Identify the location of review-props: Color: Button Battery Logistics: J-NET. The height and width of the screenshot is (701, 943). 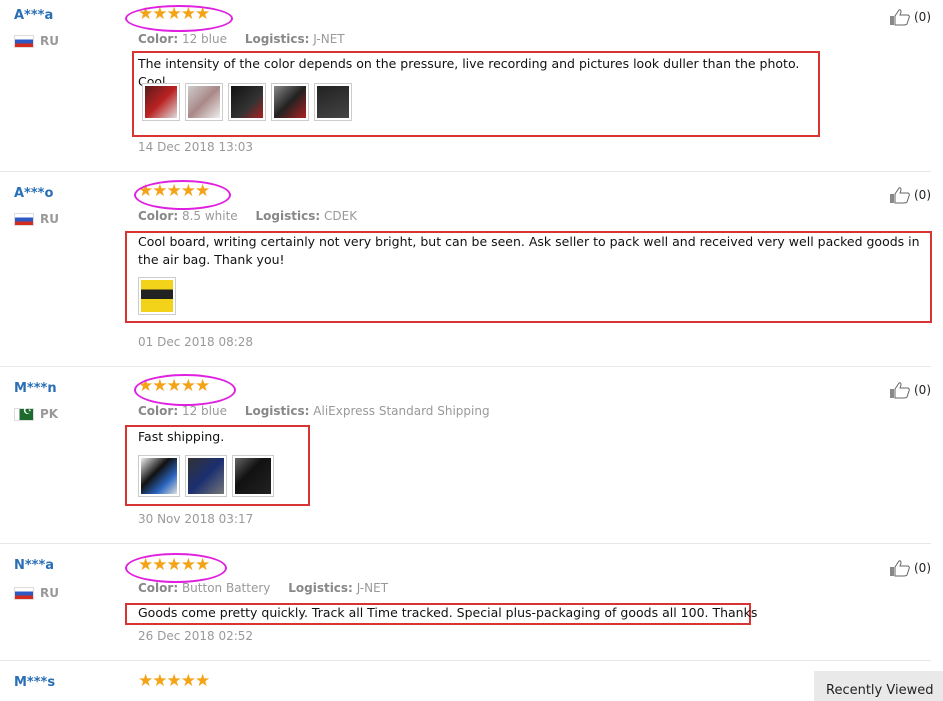
(263, 588).